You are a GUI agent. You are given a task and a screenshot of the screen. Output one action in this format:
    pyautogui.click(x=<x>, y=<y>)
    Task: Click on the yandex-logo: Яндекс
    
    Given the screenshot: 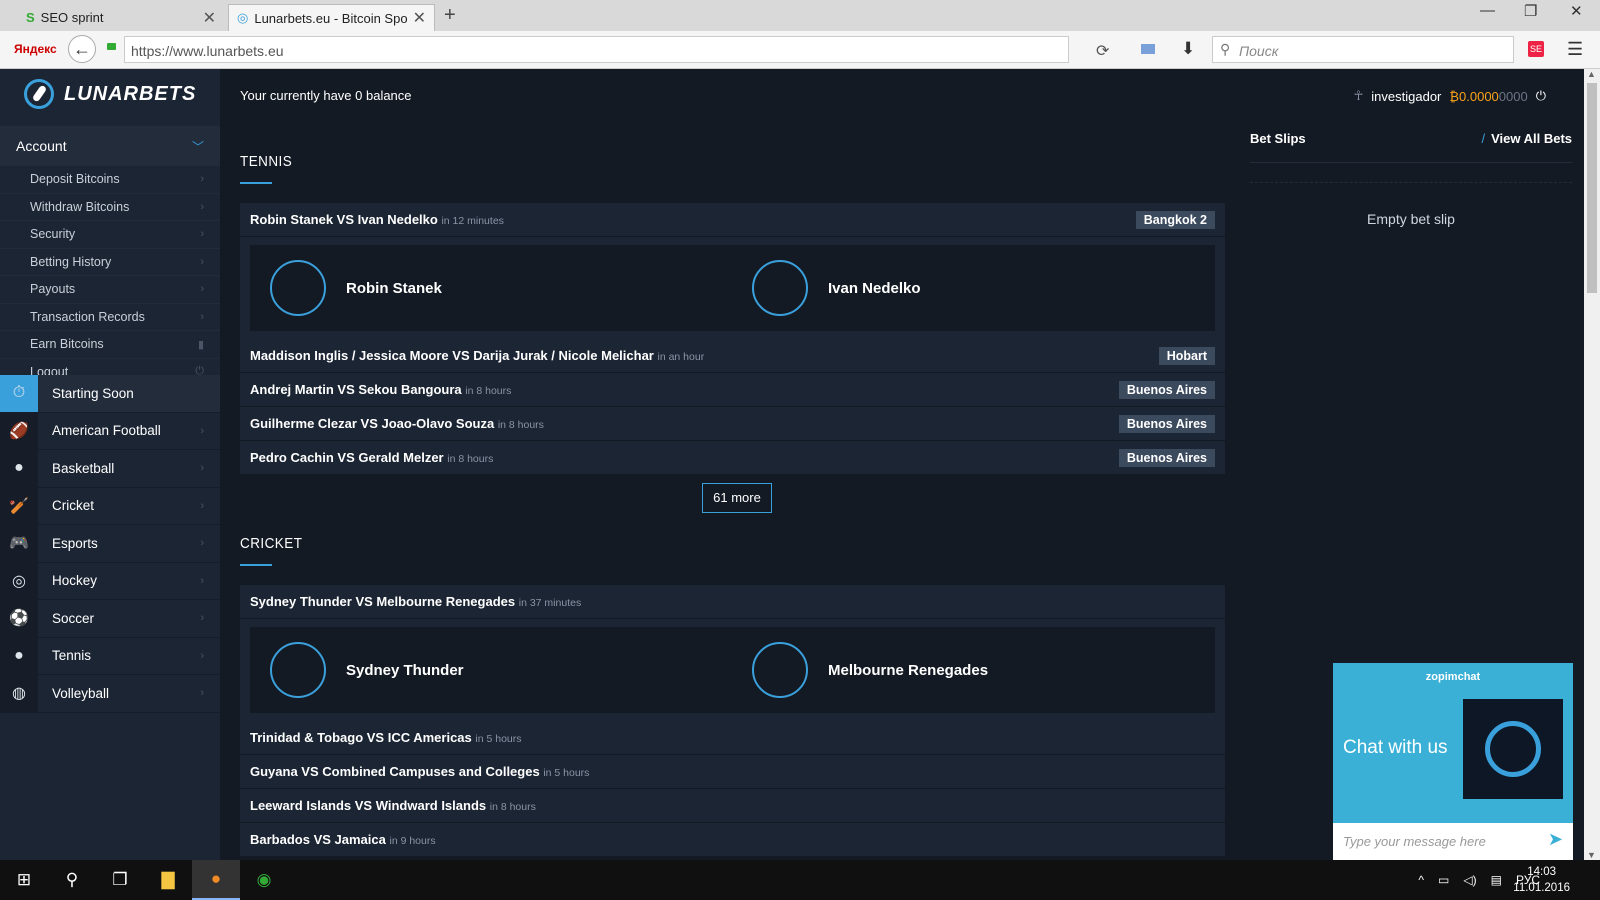 What is the action you would take?
    pyautogui.click(x=35, y=49)
    